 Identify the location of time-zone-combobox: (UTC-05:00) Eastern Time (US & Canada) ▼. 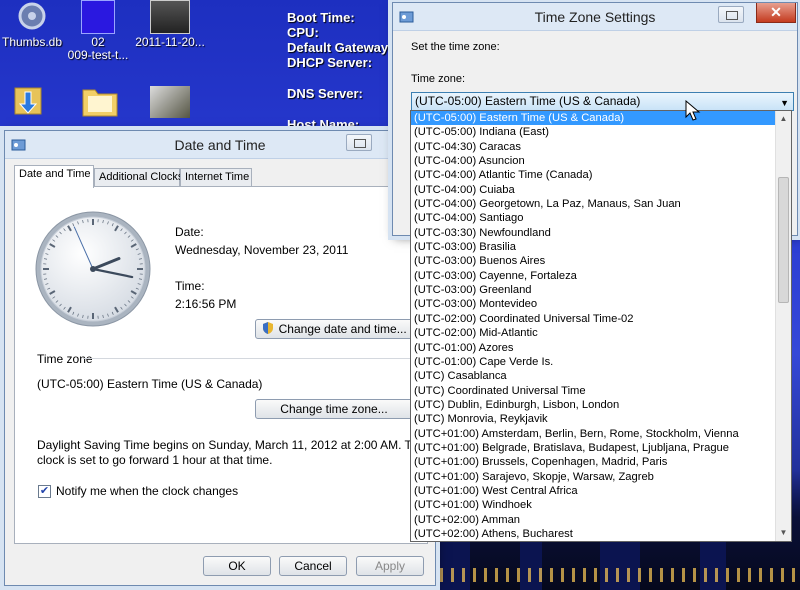
(602, 101).